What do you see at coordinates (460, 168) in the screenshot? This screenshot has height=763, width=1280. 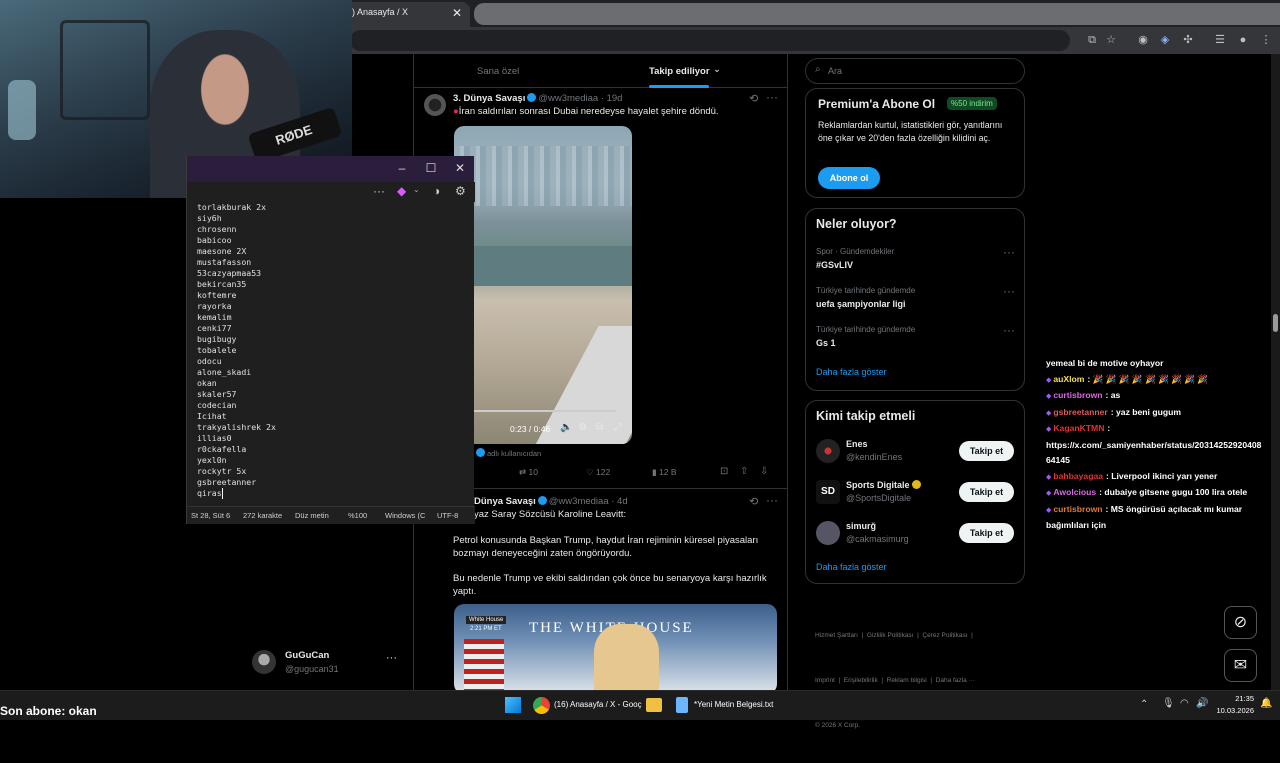 I see `close-icon: ✕` at bounding box center [460, 168].